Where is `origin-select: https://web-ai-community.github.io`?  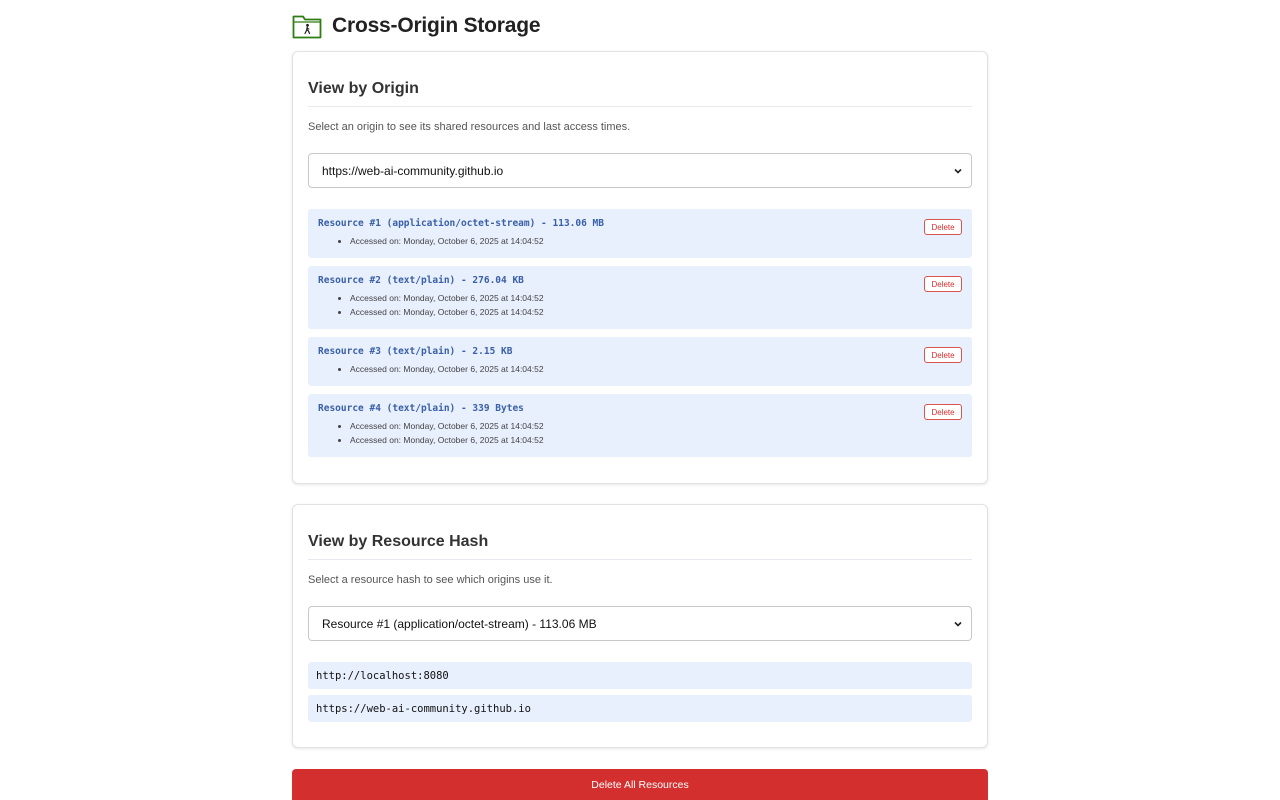 origin-select: https://web-ai-community.github.io is located at coordinates (640, 170).